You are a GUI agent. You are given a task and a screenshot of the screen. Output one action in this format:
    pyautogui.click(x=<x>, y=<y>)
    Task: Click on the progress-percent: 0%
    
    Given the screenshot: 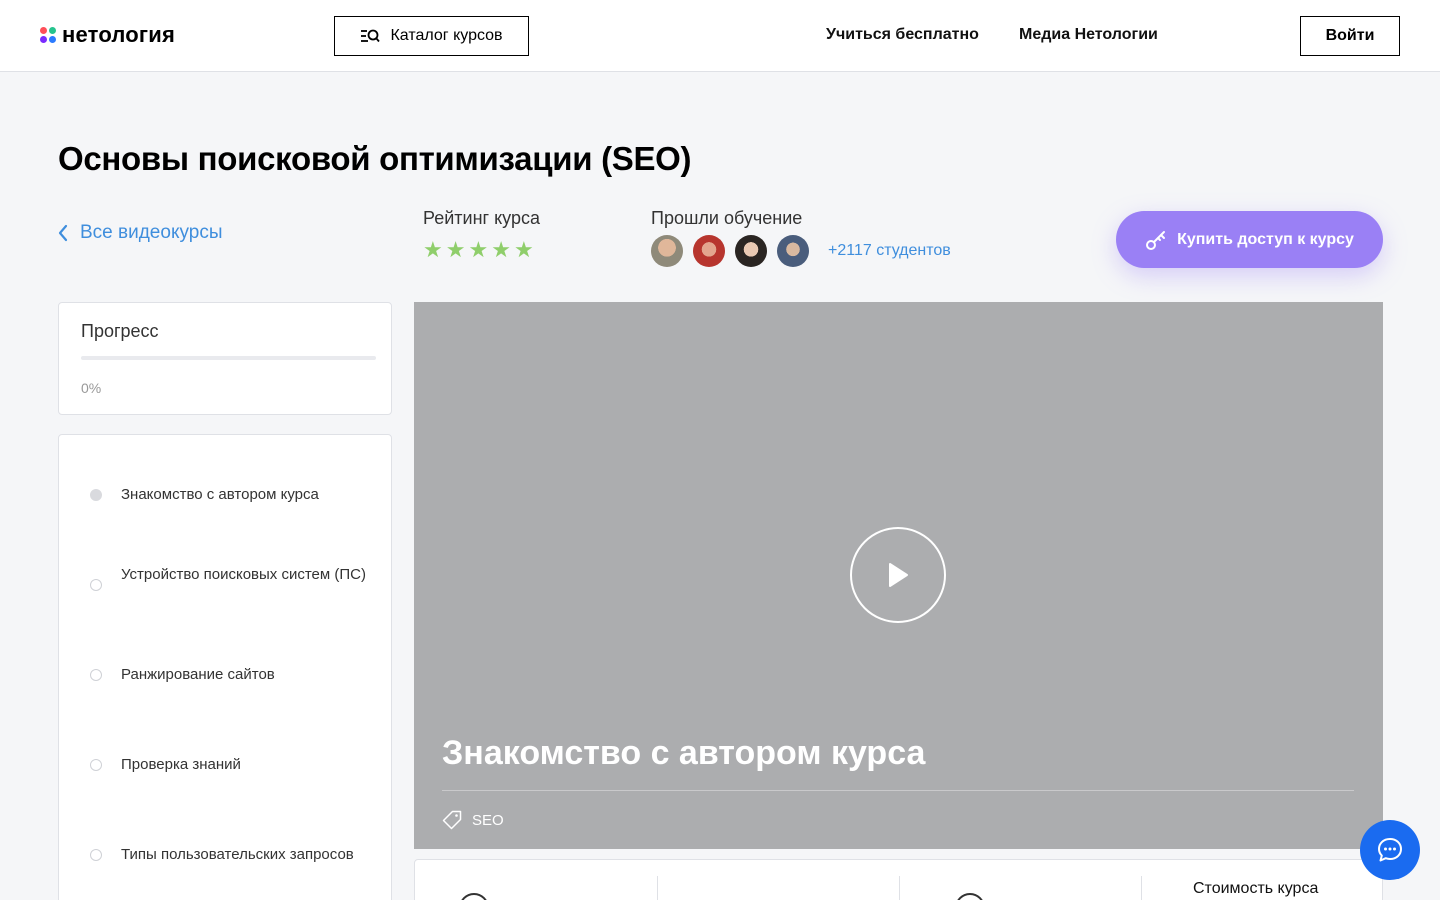 What is the action you would take?
    pyautogui.click(x=91, y=388)
    